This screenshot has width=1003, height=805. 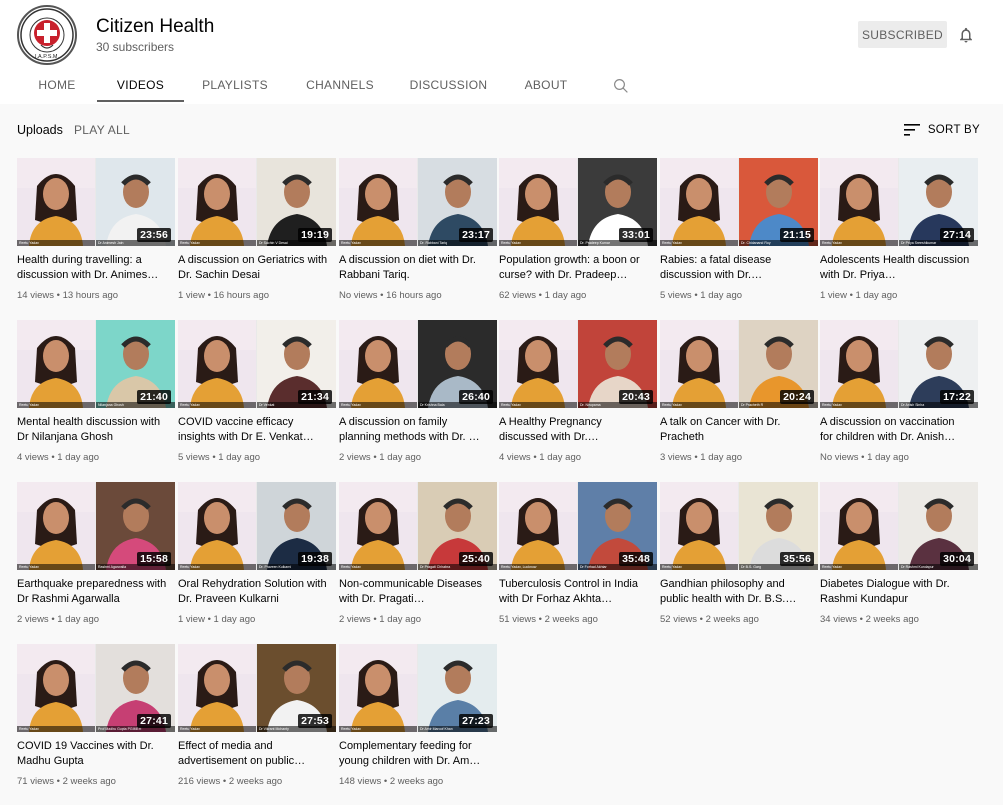 What do you see at coordinates (257, 364) in the screenshot?
I see `video-thumbnail: Reetu Yadav Dr Venkat 21:34` at bounding box center [257, 364].